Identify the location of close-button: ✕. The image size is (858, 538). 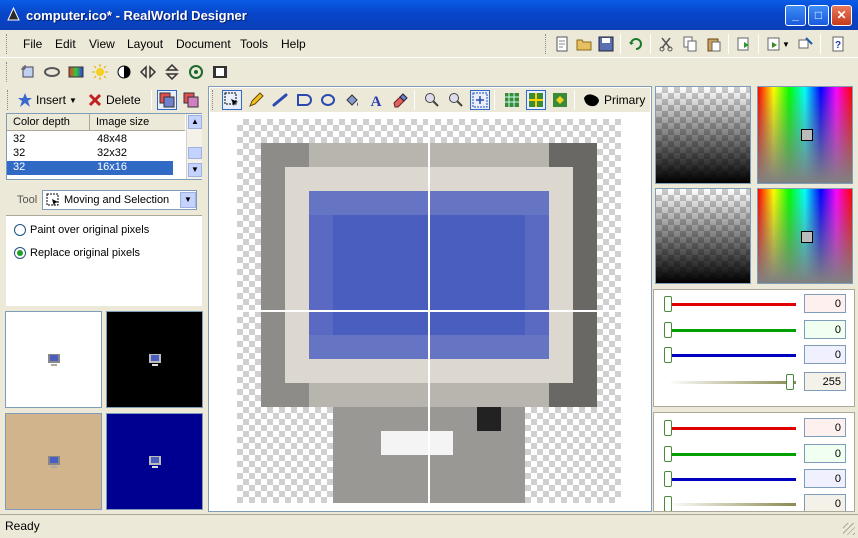
(841, 15).